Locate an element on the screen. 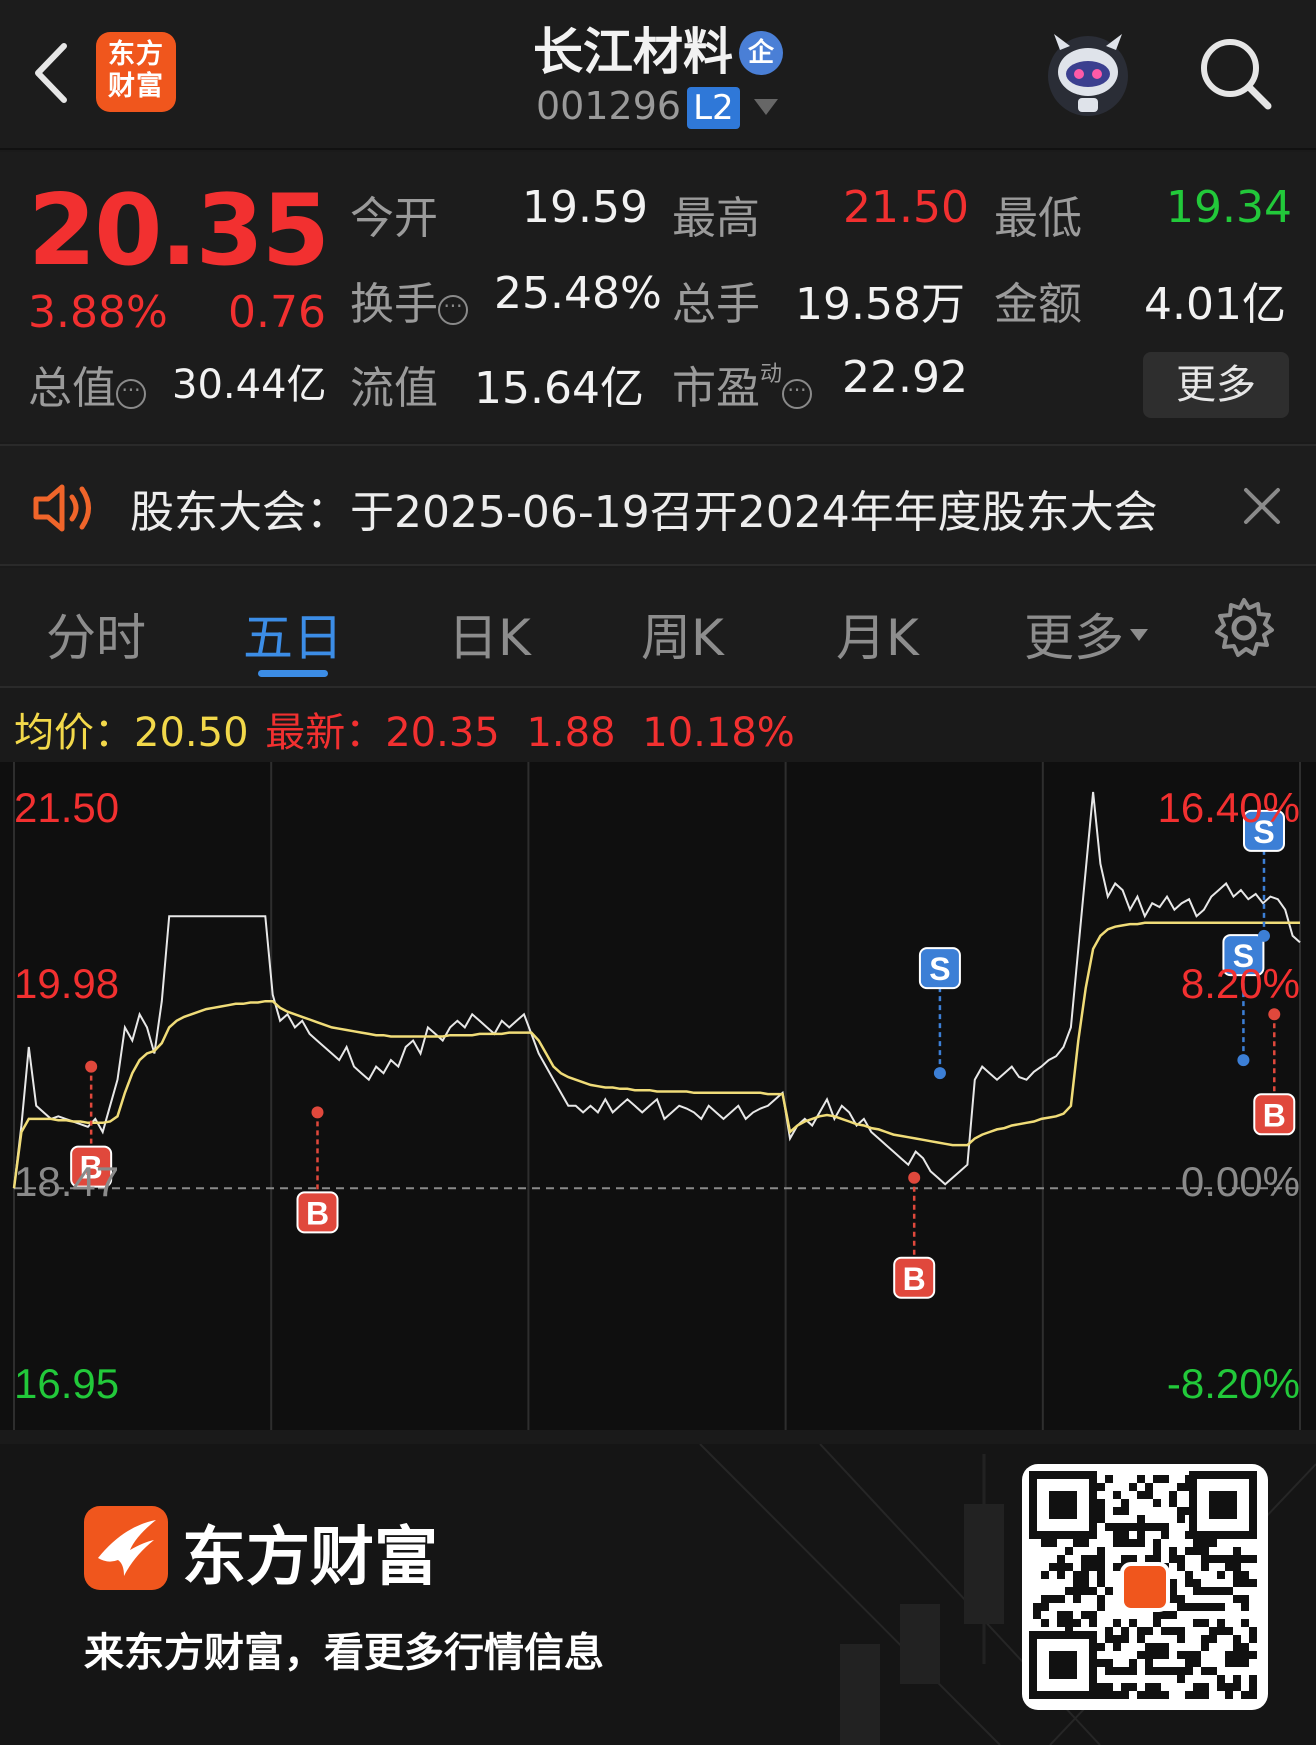  y-axis-label-right: 8.20% is located at coordinates (1240, 983).